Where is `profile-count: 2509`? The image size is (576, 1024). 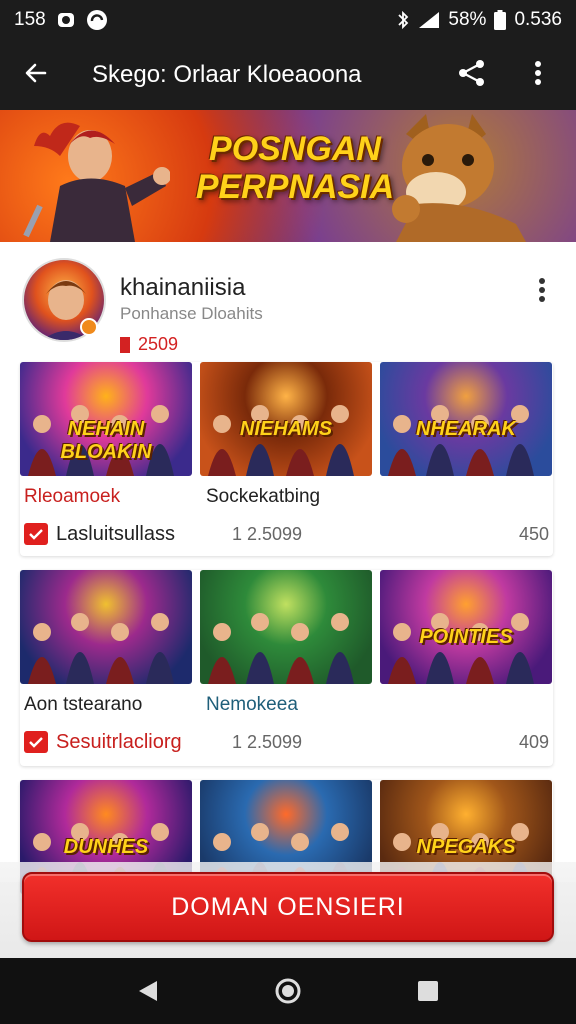 profile-count: 2509 is located at coordinates (149, 344).